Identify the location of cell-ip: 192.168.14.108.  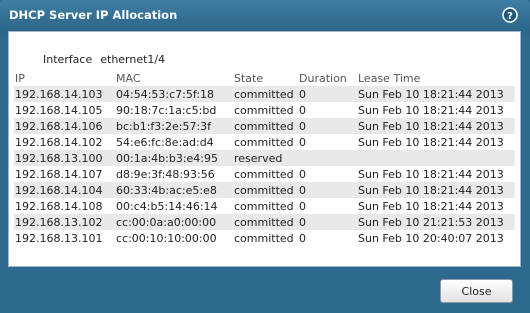
(64, 206).